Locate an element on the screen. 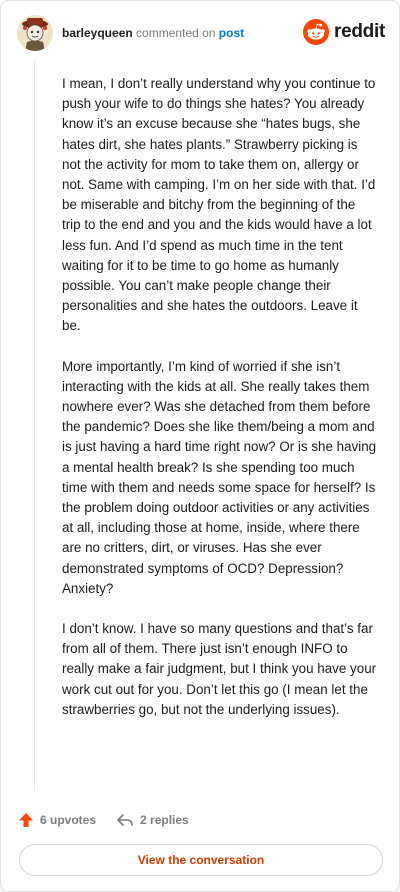 Image resolution: width=400 pixels, height=892 pixels. username-link: barleyqueen is located at coordinates (97, 33).